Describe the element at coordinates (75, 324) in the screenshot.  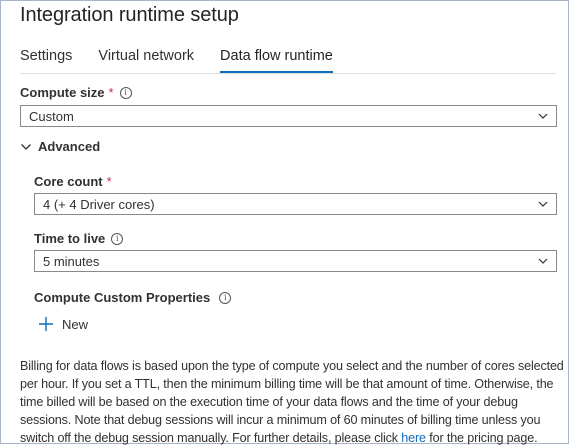
I see `new-button-label: New` at that location.